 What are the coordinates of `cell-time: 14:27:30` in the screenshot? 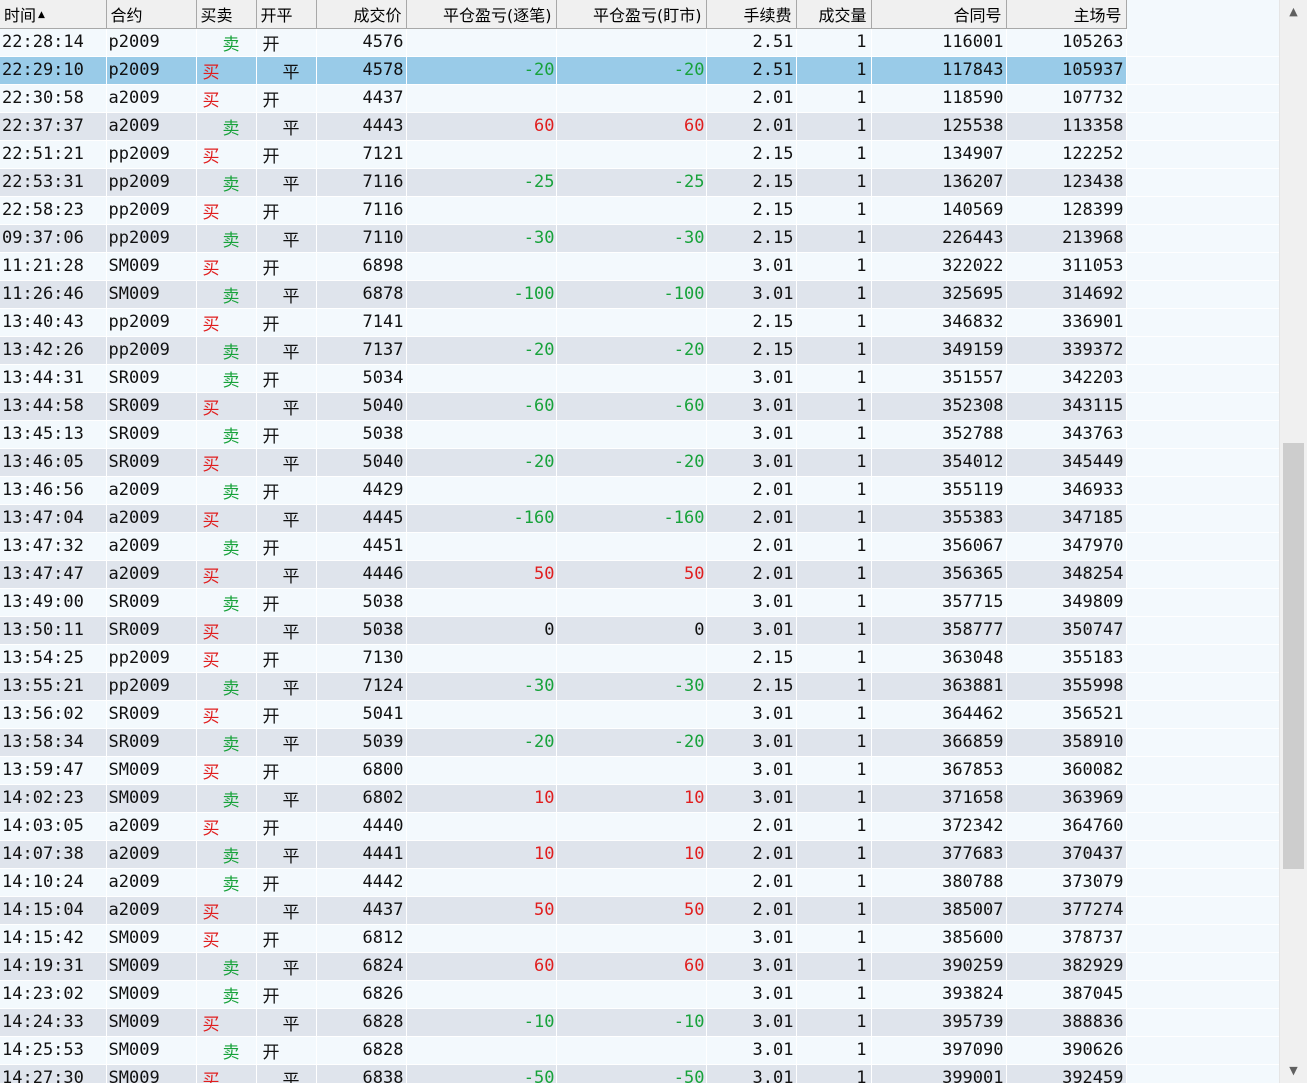 It's located at (53, 1073).